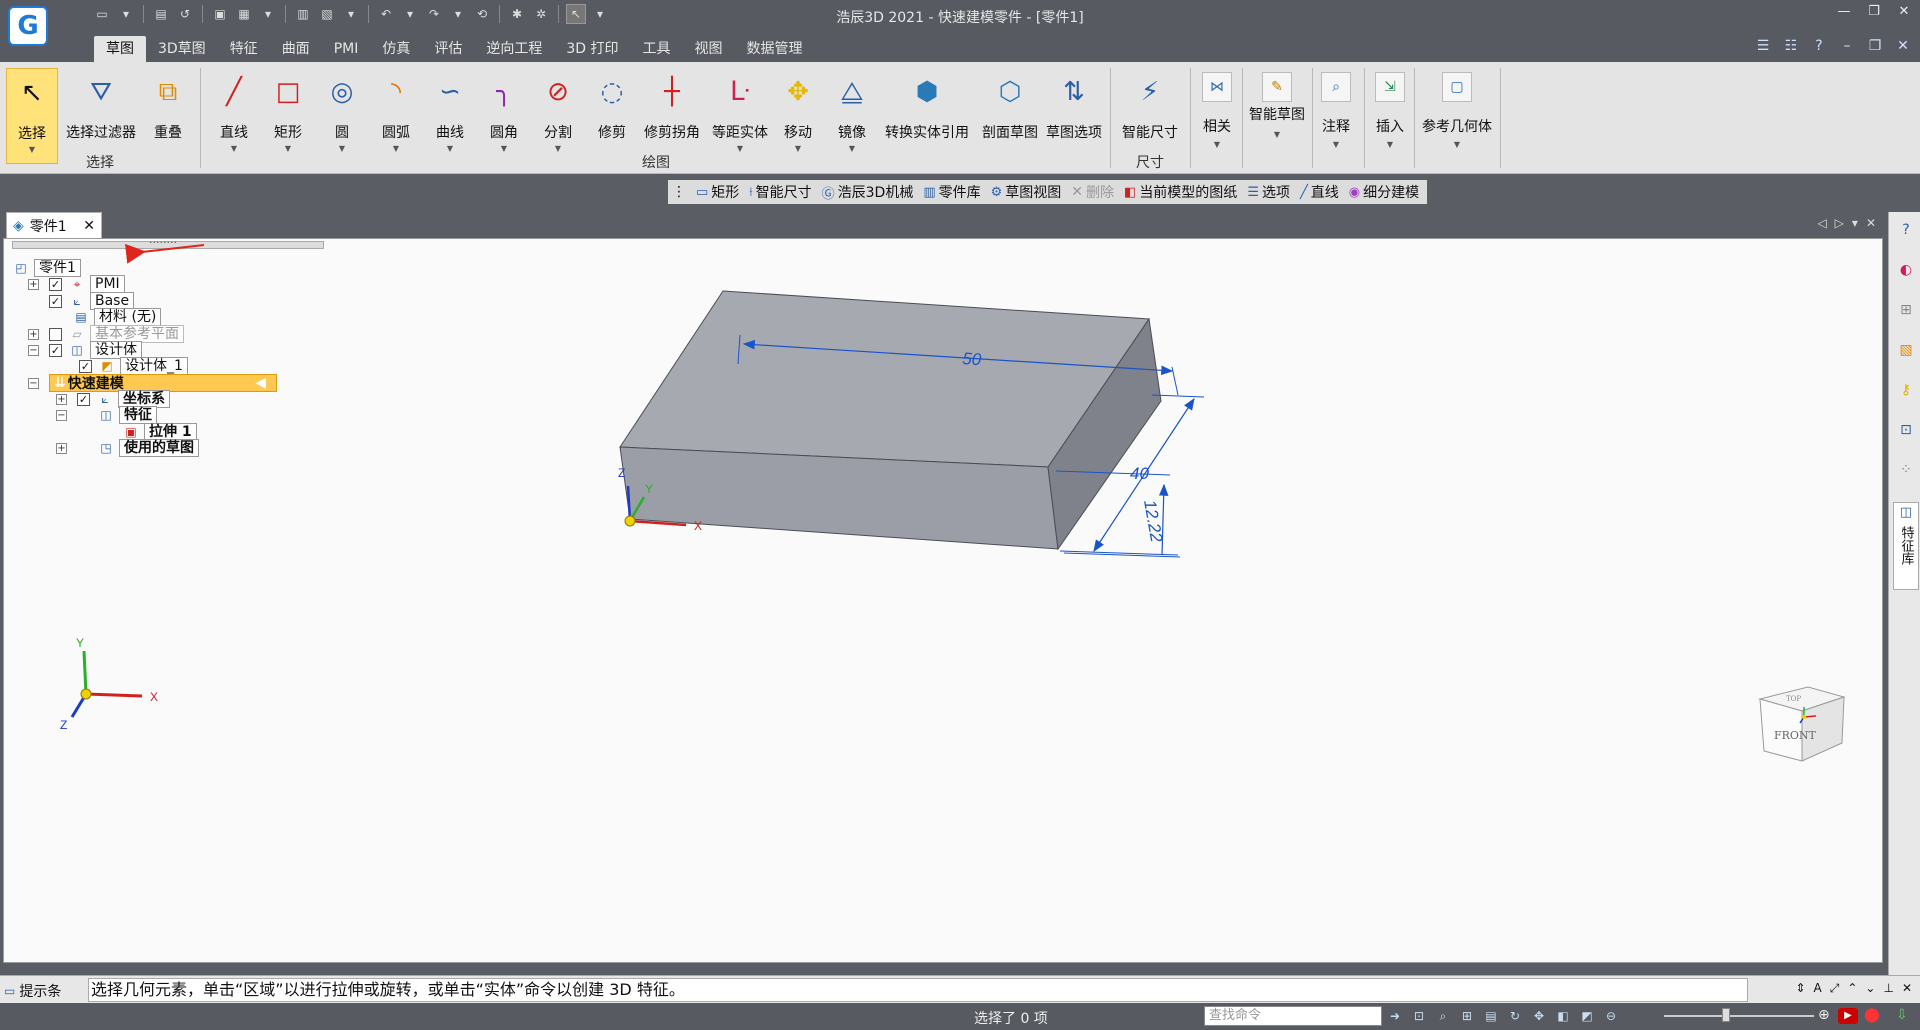  I want to click on next-tab-icon: ▷, so click(1839, 223).